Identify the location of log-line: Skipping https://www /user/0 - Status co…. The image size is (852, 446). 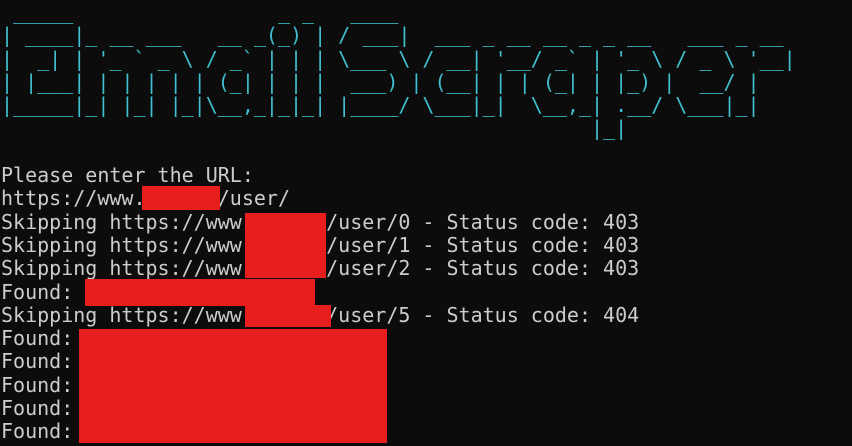
(320, 221).